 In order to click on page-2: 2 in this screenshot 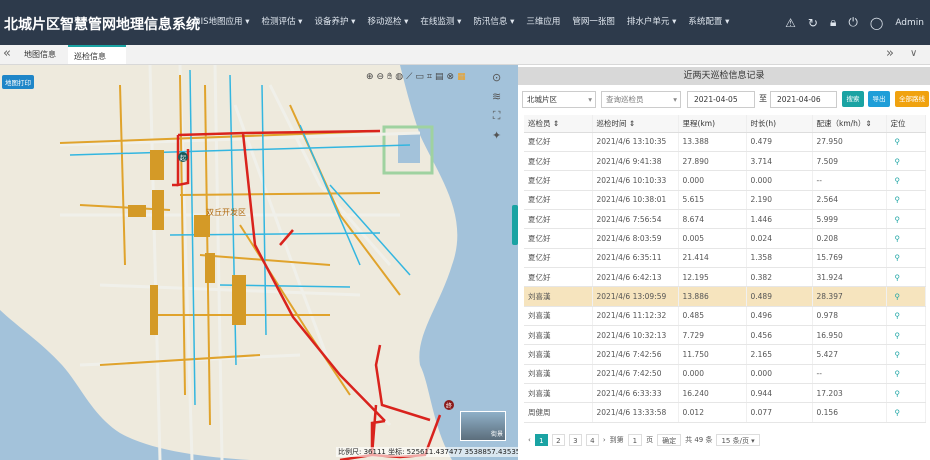, I will do `click(558, 440)`.